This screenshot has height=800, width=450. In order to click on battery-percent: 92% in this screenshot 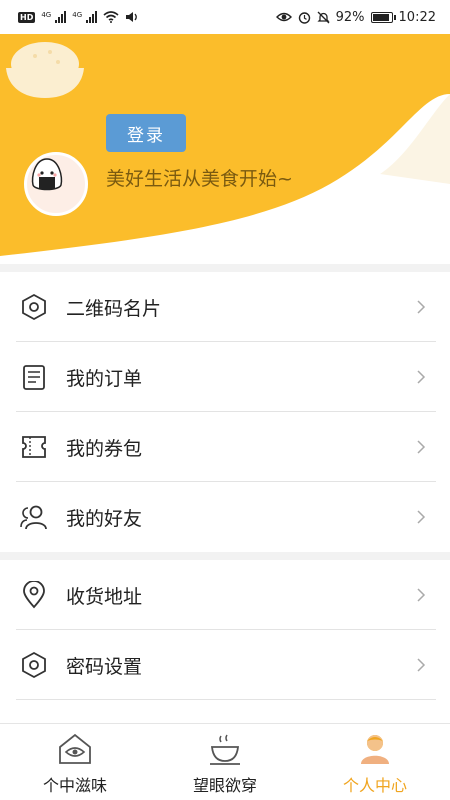, I will do `click(350, 17)`.